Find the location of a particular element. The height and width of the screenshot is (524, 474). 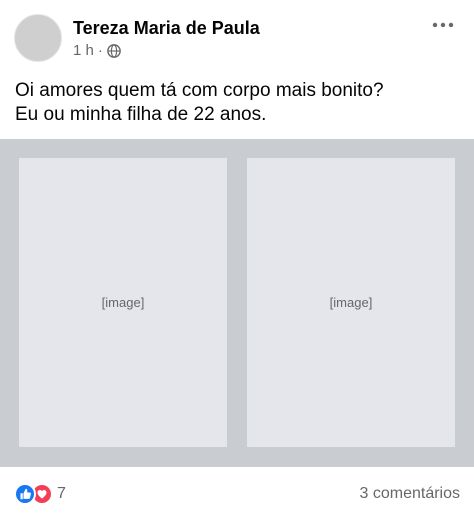

more-dots-icon is located at coordinates (443, 24).